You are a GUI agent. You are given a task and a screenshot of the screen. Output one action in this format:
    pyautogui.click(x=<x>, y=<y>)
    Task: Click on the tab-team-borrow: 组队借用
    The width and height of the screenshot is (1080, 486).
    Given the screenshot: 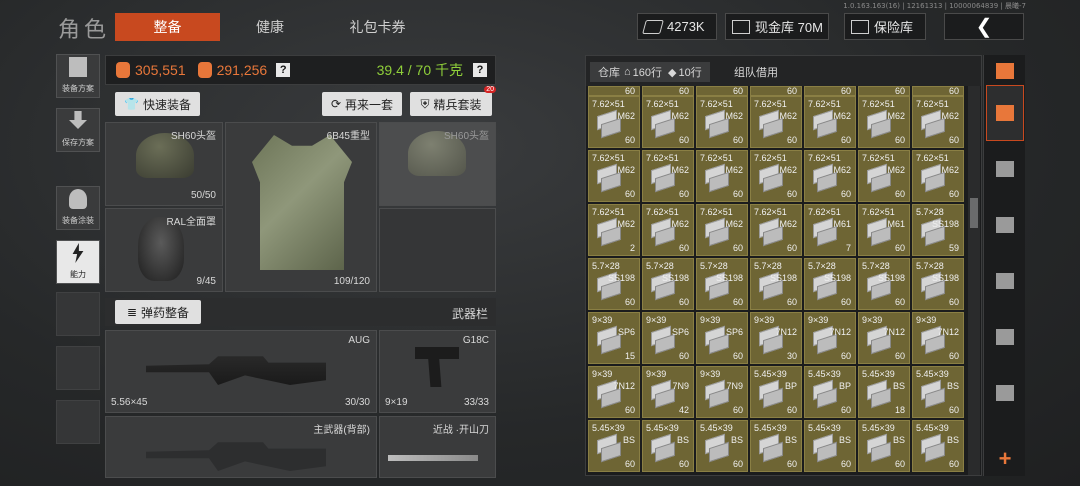 What is the action you would take?
    pyautogui.click(x=756, y=72)
    